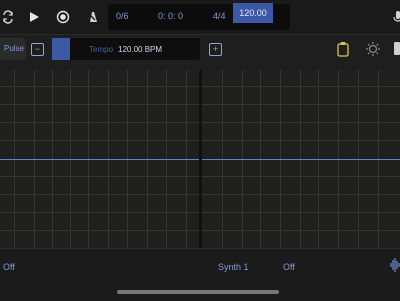 Image resolution: width=400 pixels, height=301 pixels. I want to click on clipboard-button, so click(343, 51).